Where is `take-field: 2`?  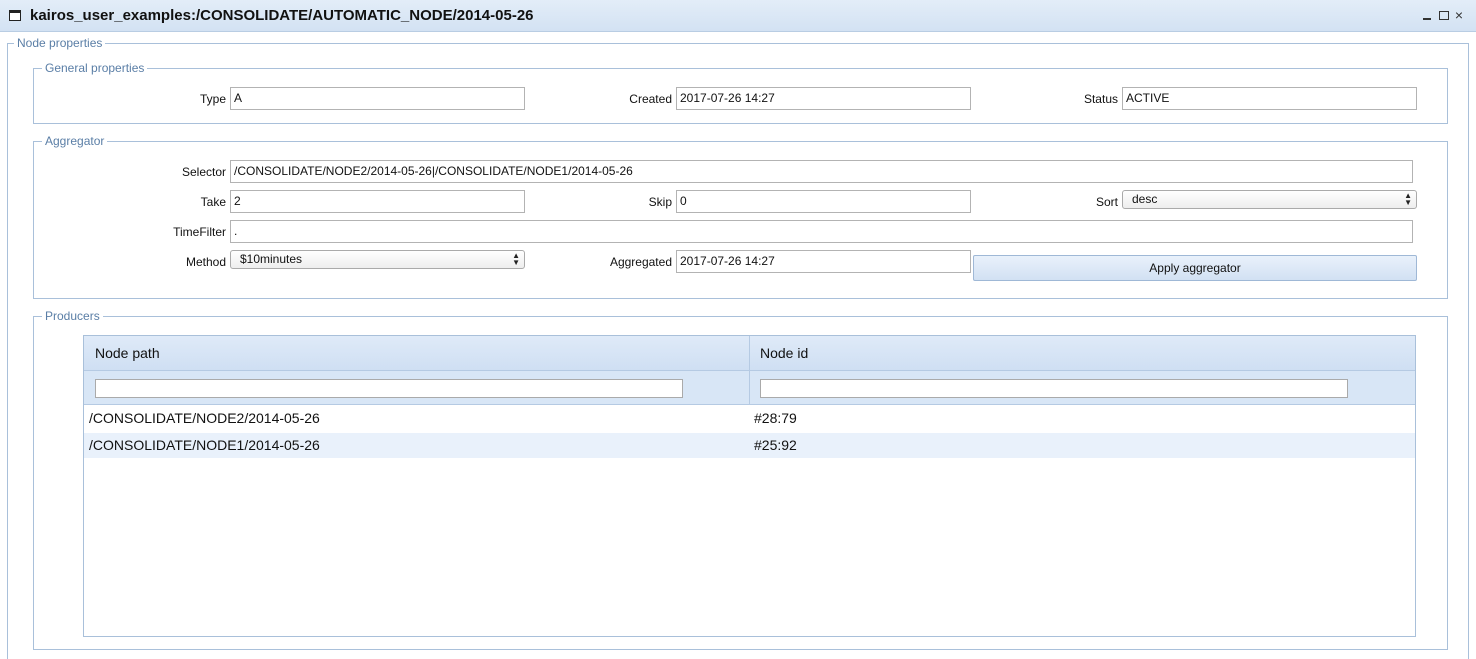 take-field: 2 is located at coordinates (377, 201).